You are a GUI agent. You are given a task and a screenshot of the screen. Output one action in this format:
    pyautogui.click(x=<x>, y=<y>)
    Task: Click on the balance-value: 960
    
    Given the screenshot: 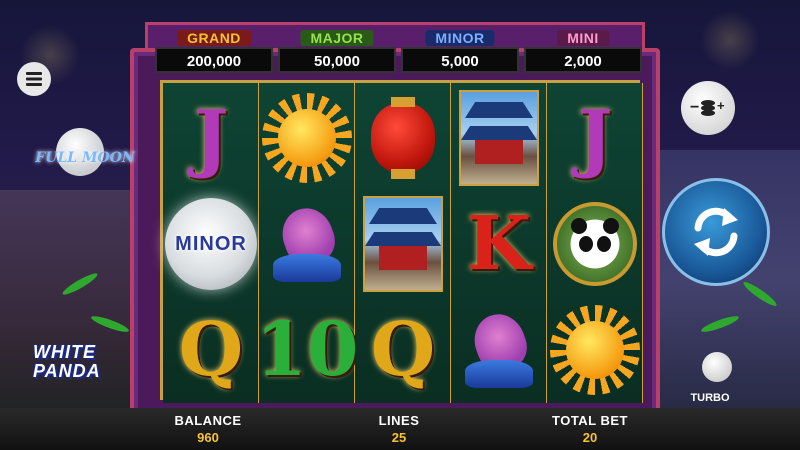 What is the action you would take?
    pyautogui.click(x=208, y=437)
    